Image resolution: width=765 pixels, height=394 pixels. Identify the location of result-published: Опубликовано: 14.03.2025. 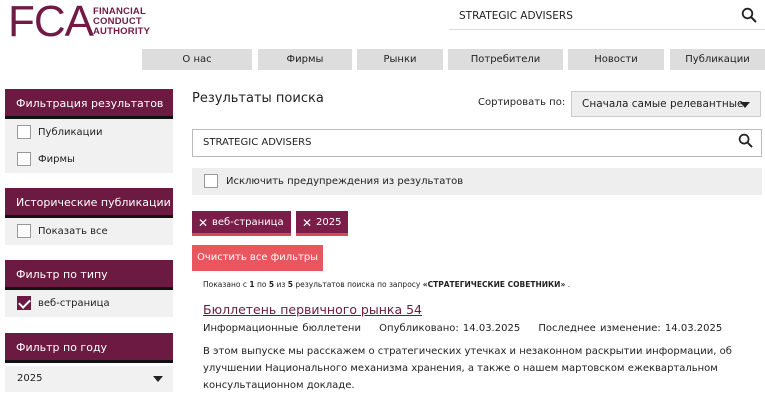
(450, 328).